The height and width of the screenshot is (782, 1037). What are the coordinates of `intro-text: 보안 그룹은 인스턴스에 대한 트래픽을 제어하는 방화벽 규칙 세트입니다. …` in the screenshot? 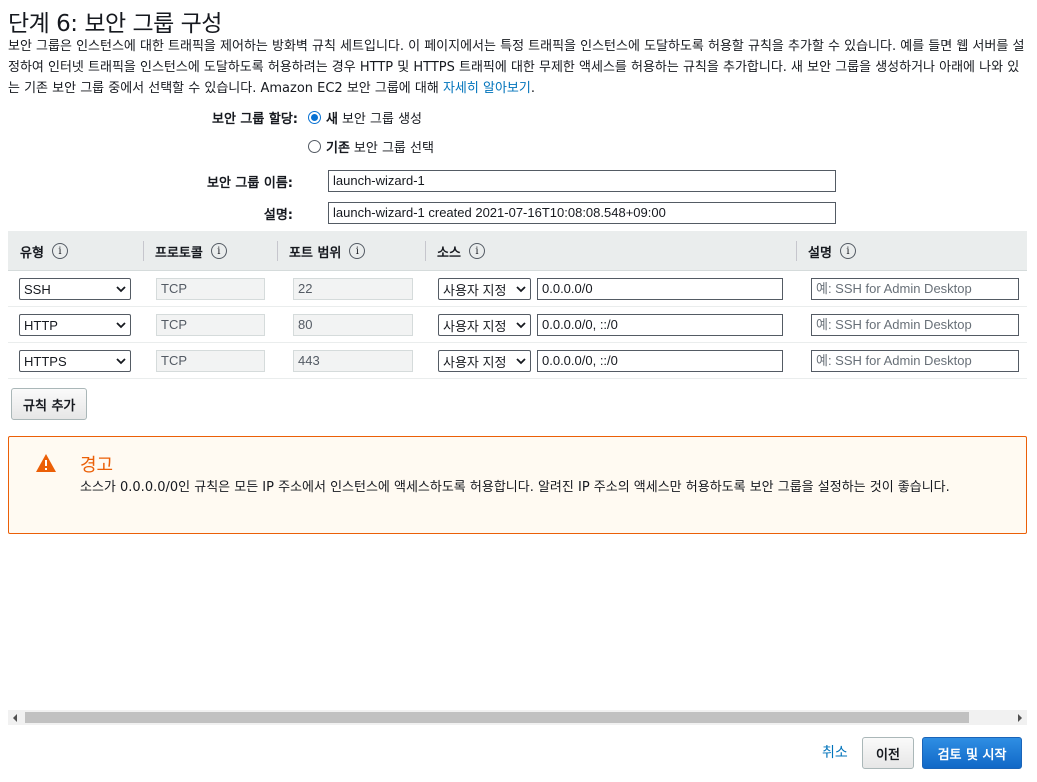 It's located at (518, 67).